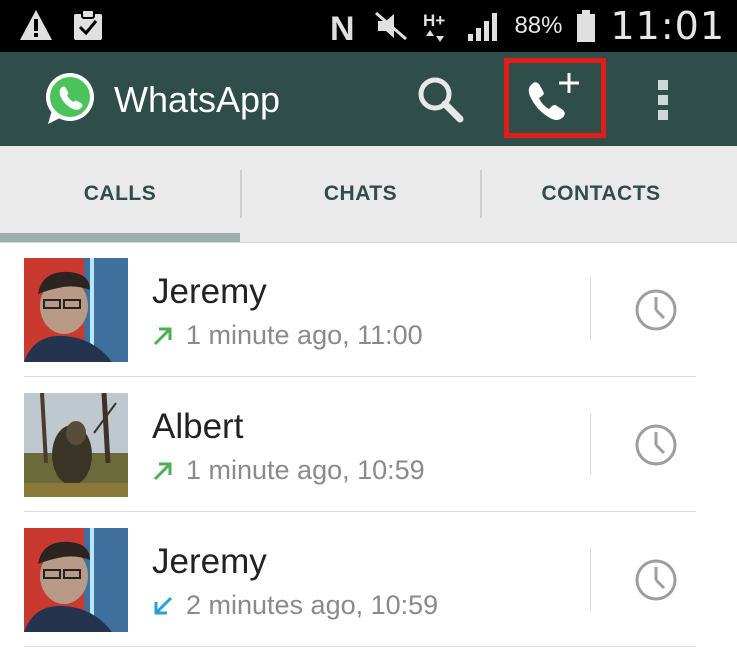 This screenshot has width=737, height=662. I want to click on new-call-button, so click(555, 98).